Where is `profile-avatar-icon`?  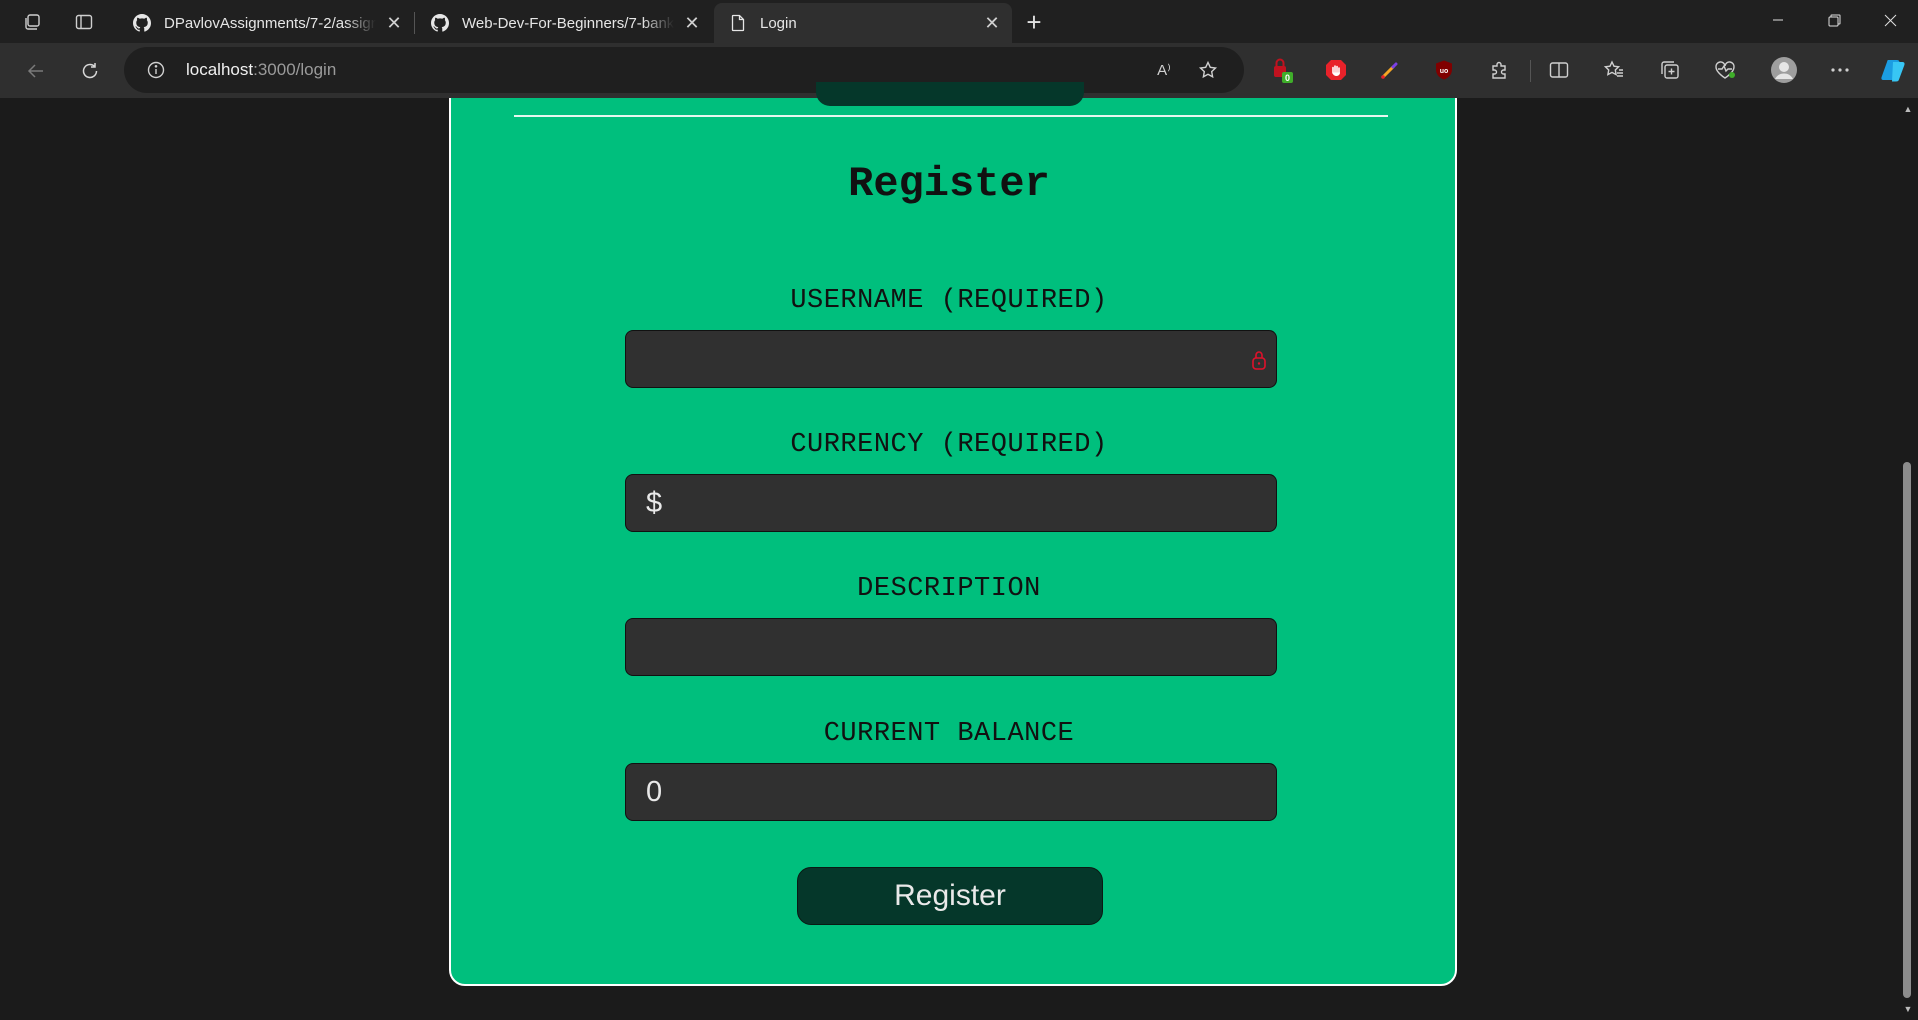 profile-avatar-icon is located at coordinates (1784, 70).